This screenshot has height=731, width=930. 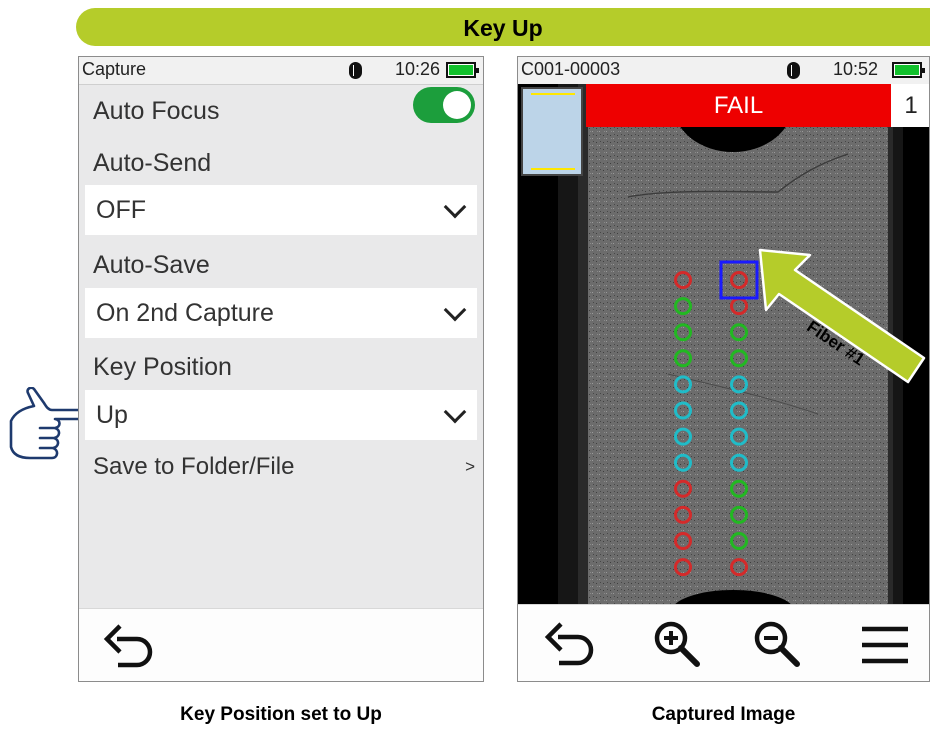 I want to click on menu-icon, so click(x=885, y=645).